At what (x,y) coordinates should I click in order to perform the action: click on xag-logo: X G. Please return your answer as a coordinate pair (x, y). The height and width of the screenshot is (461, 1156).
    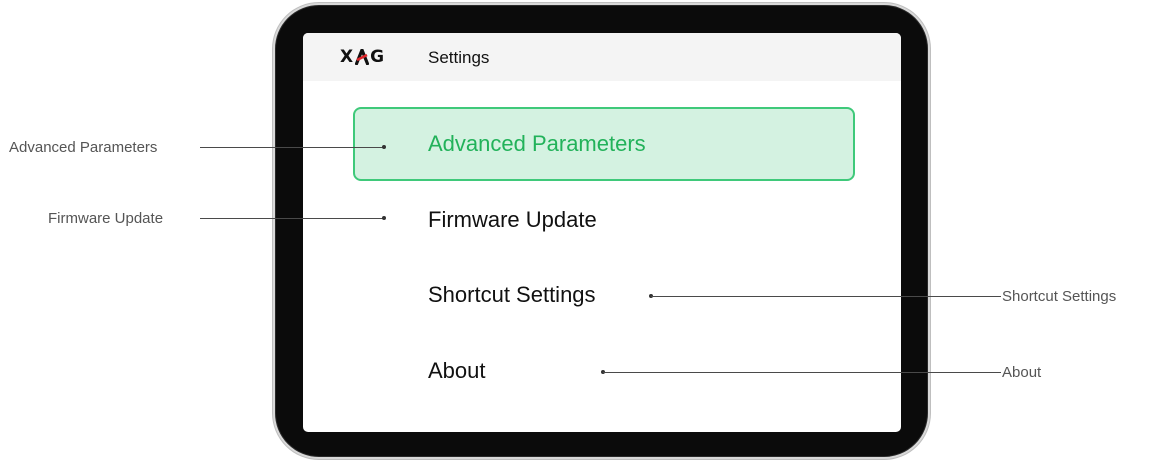
    Looking at the image, I should click on (362, 57).